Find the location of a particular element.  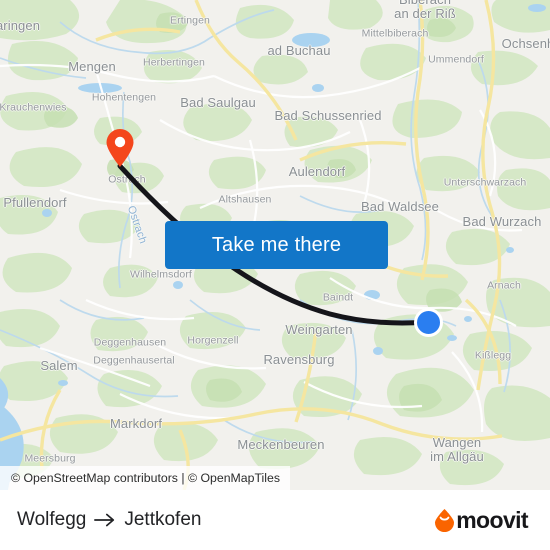

moovit-wordmark: moovit is located at coordinates (492, 519).